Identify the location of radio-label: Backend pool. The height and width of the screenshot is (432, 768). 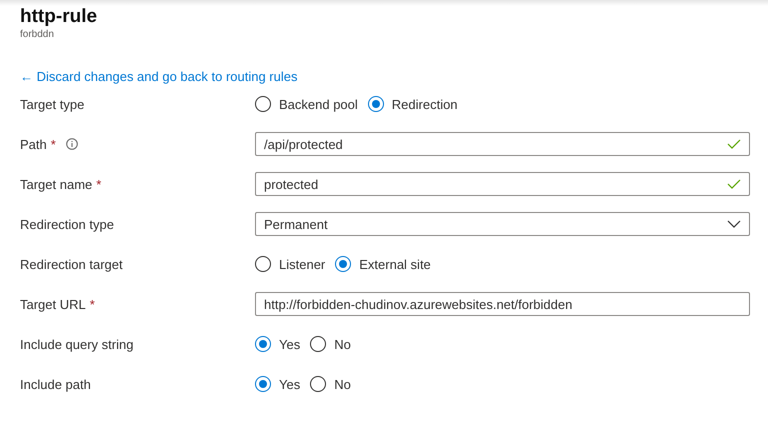
(318, 104).